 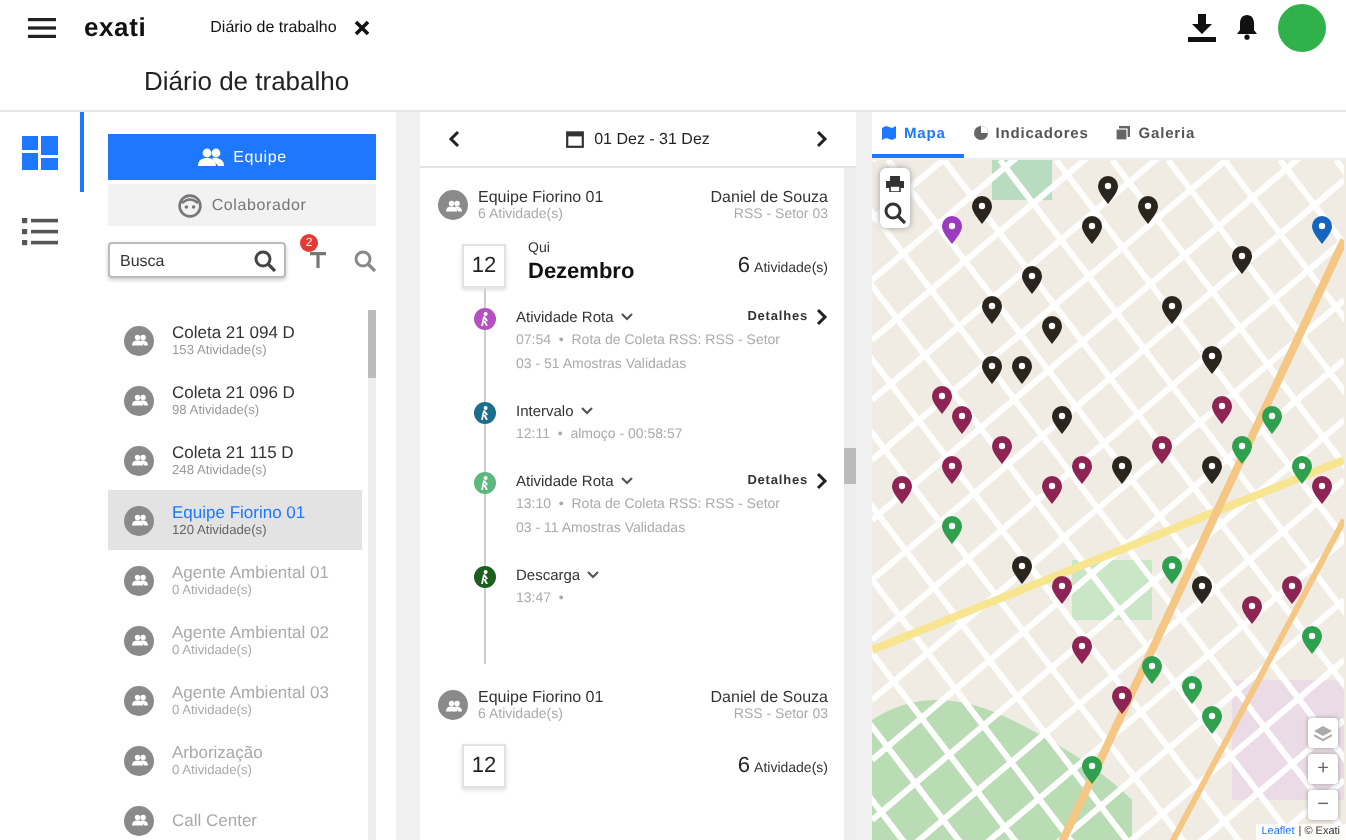 What do you see at coordinates (362, 27) in the screenshot?
I see `close-icon` at bounding box center [362, 27].